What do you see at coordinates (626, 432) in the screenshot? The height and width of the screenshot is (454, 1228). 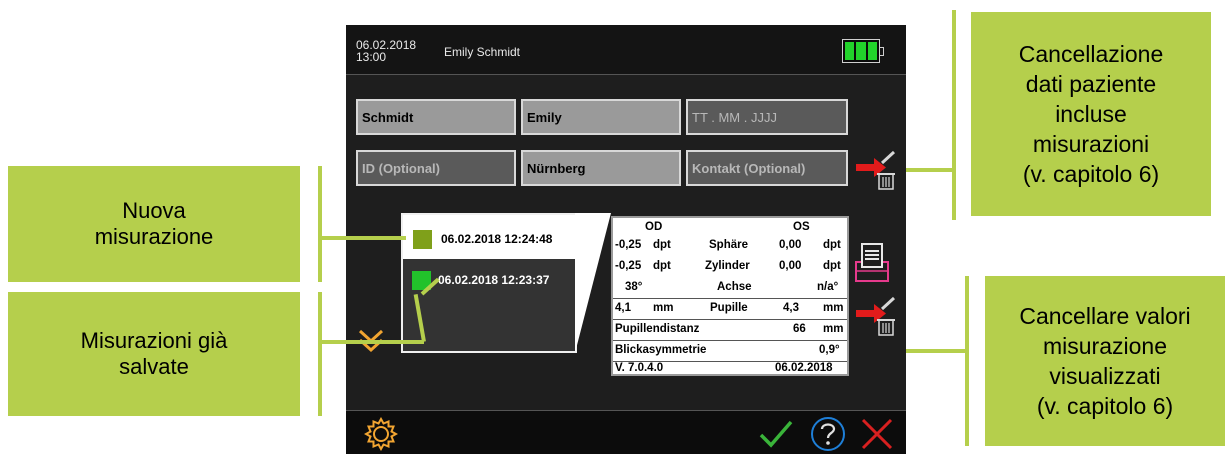 I see `bottom-toolbar` at bounding box center [626, 432].